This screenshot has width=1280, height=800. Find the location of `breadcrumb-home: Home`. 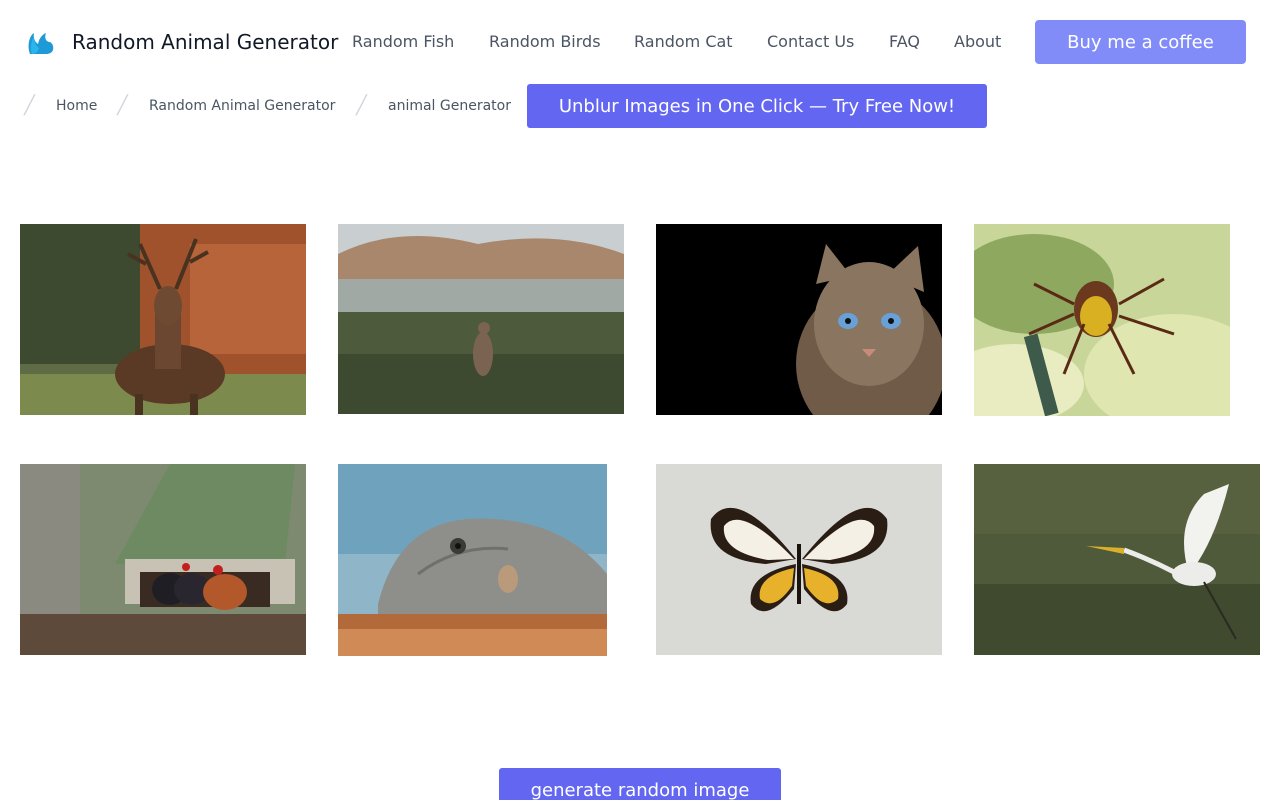

breadcrumb-home: Home is located at coordinates (76, 106).